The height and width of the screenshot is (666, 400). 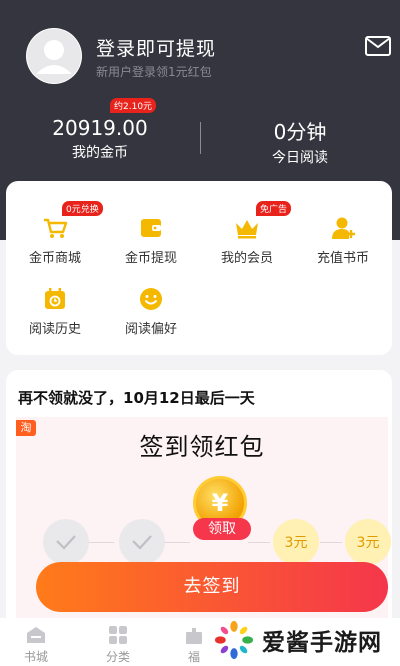 What do you see at coordinates (150, 329) in the screenshot?
I see `menu-item-label: 阅读偏好` at bounding box center [150, 329].